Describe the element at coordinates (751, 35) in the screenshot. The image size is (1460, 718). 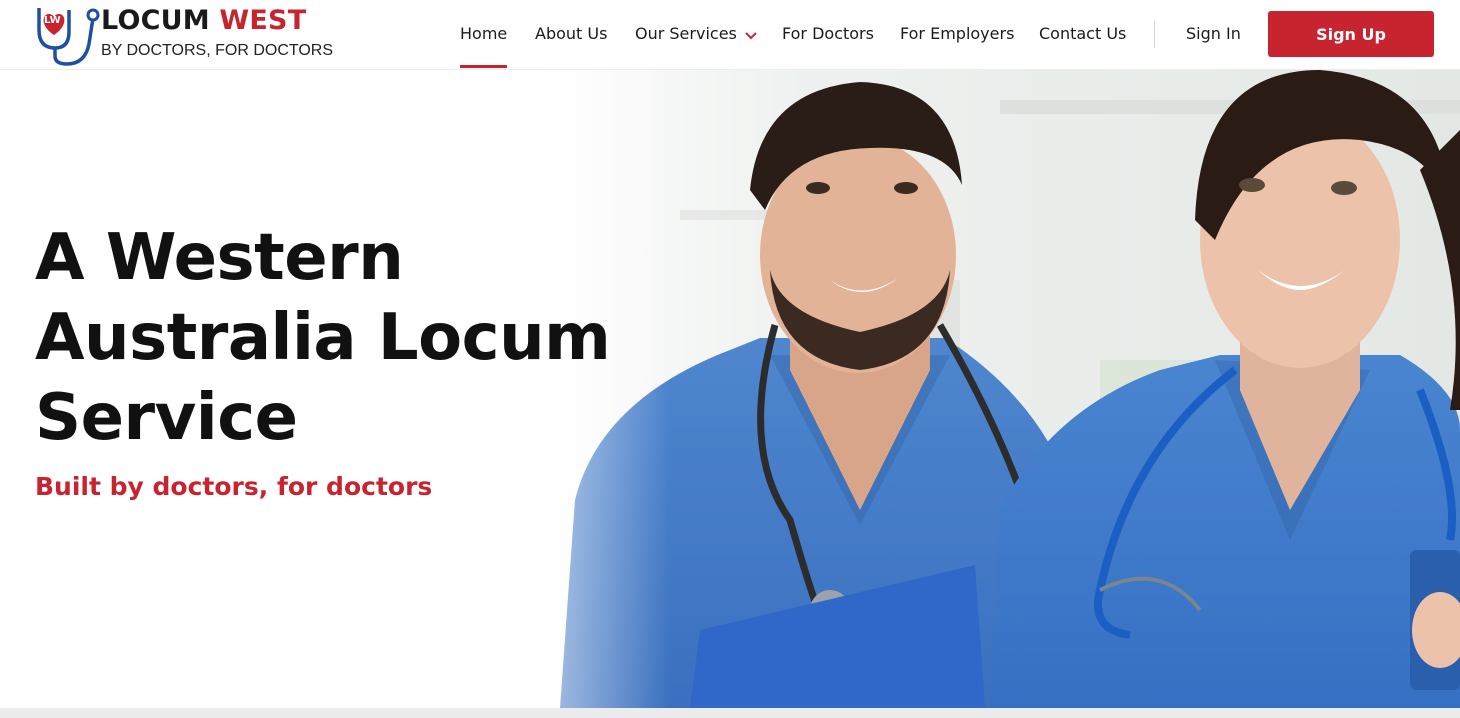
I see `chevron-down-icon` at that location.